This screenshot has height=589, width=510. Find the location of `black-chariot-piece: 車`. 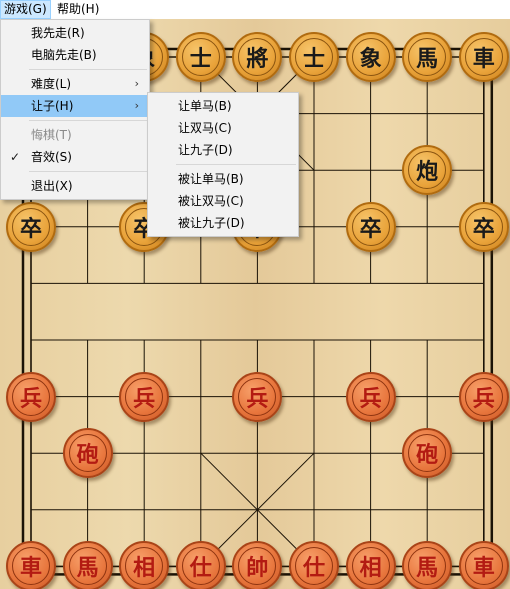

black-chariot-piece: 車 is located at coordinates (483, 57).